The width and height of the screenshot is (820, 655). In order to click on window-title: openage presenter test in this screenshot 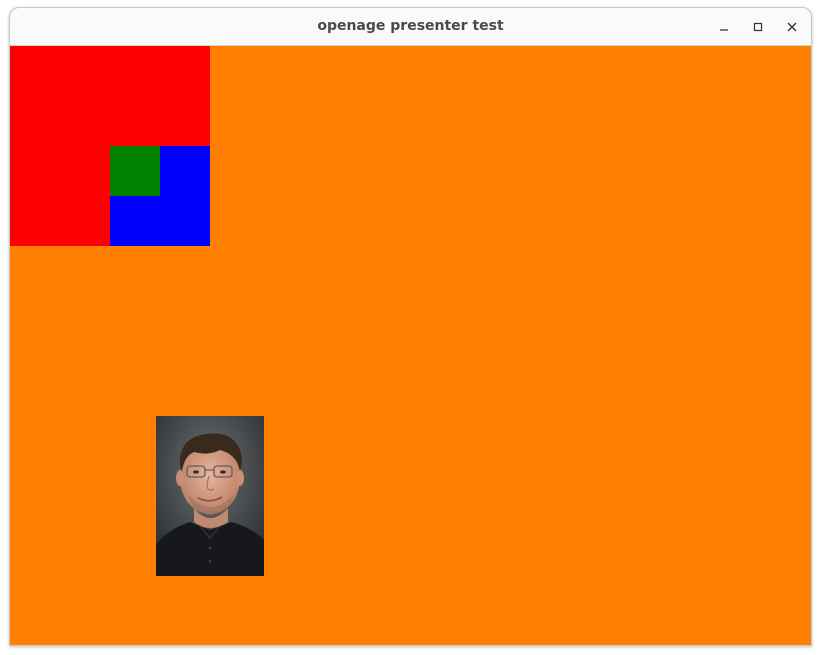, I will do `click(410, 26)`.